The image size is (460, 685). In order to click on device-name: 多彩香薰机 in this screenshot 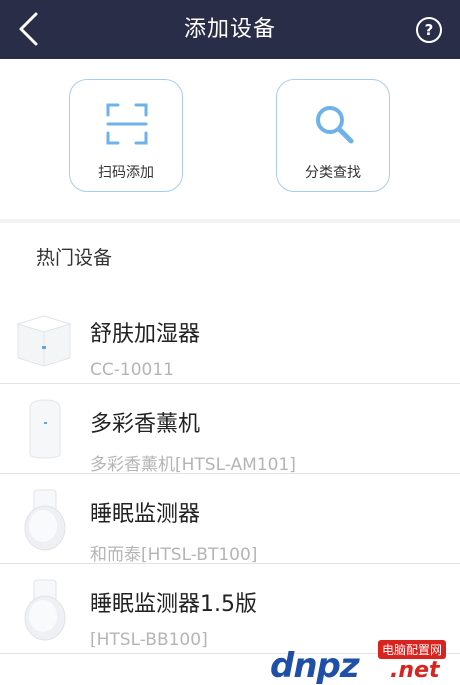, I will do `click(145, 424)`.